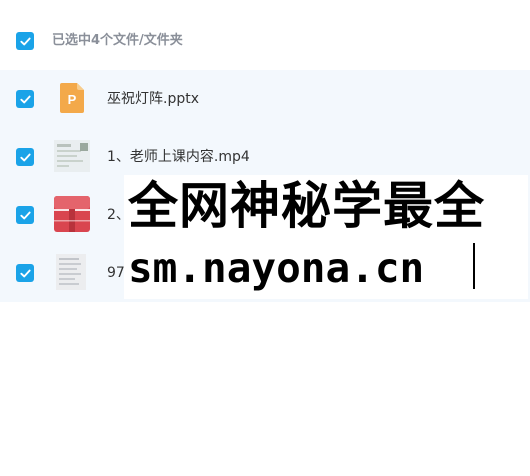 The height and width of the screenshot is (476, 530). I want to click on file-name: 97, so click(116, 273).